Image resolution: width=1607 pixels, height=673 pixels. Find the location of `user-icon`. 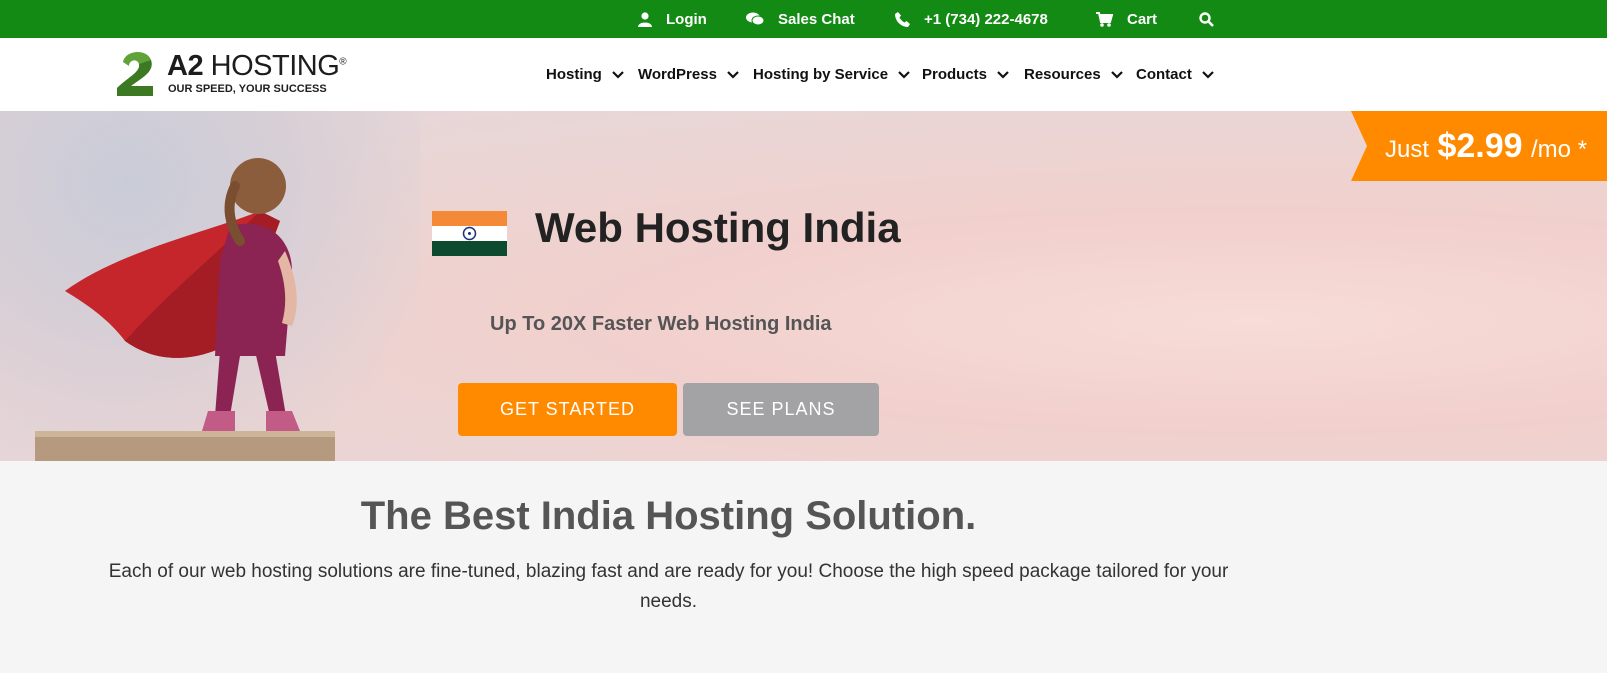

user-icon is located at coordinates (645, 19).